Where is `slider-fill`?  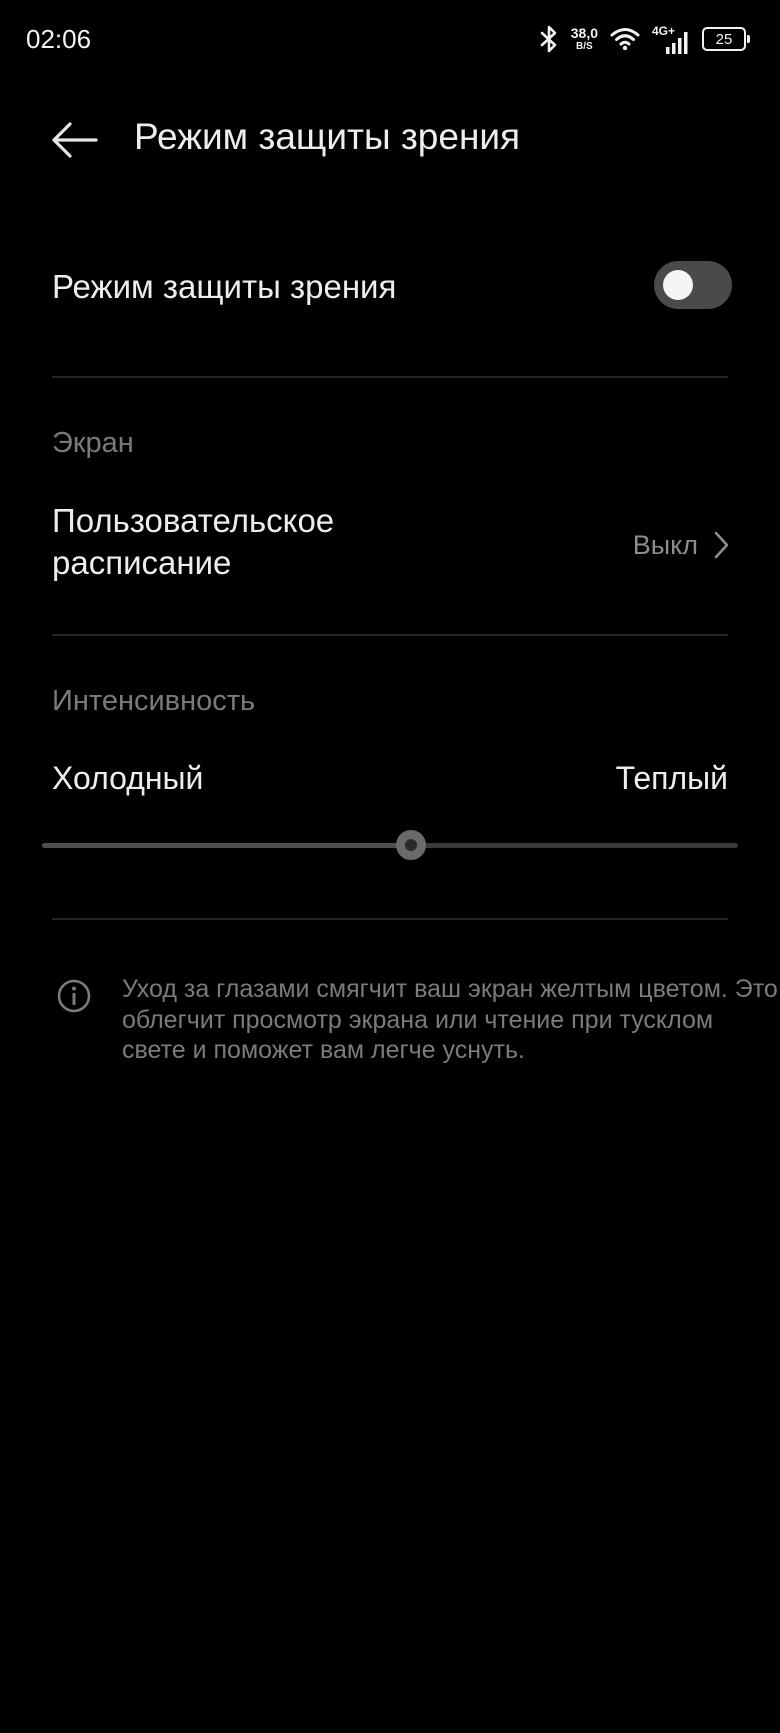
slider-fill is located at coordinates (226, 845).